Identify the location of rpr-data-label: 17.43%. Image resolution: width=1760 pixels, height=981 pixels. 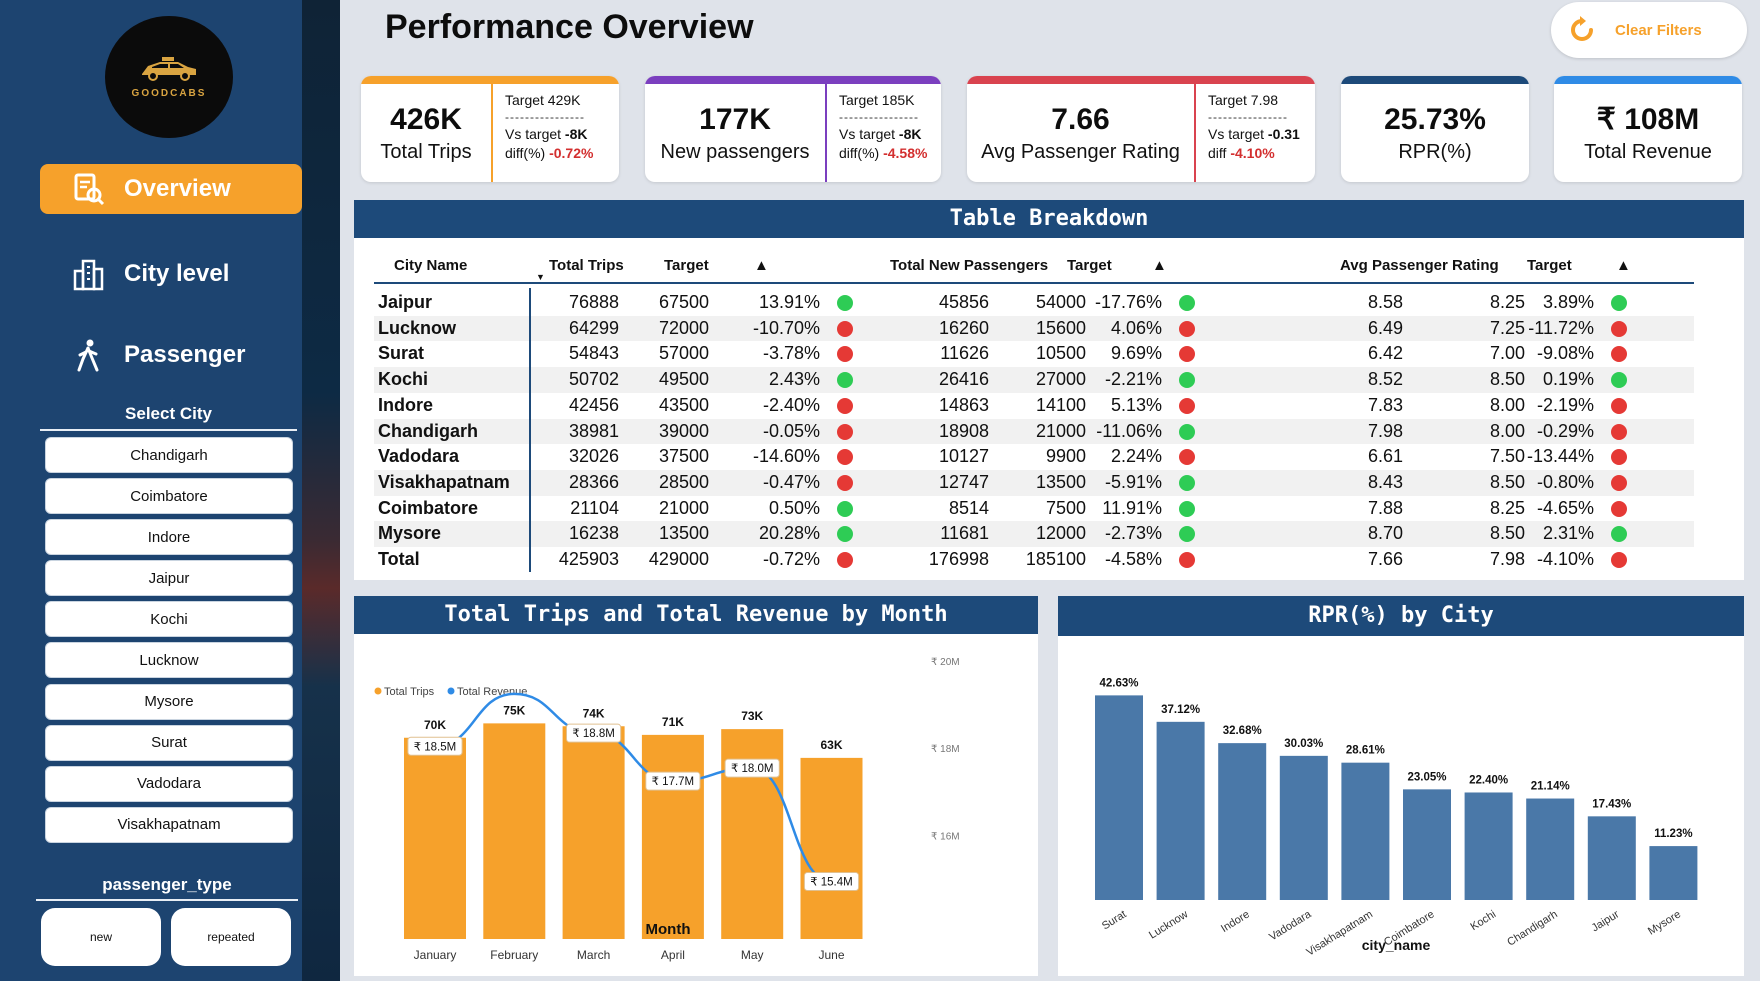
(1611, 804).